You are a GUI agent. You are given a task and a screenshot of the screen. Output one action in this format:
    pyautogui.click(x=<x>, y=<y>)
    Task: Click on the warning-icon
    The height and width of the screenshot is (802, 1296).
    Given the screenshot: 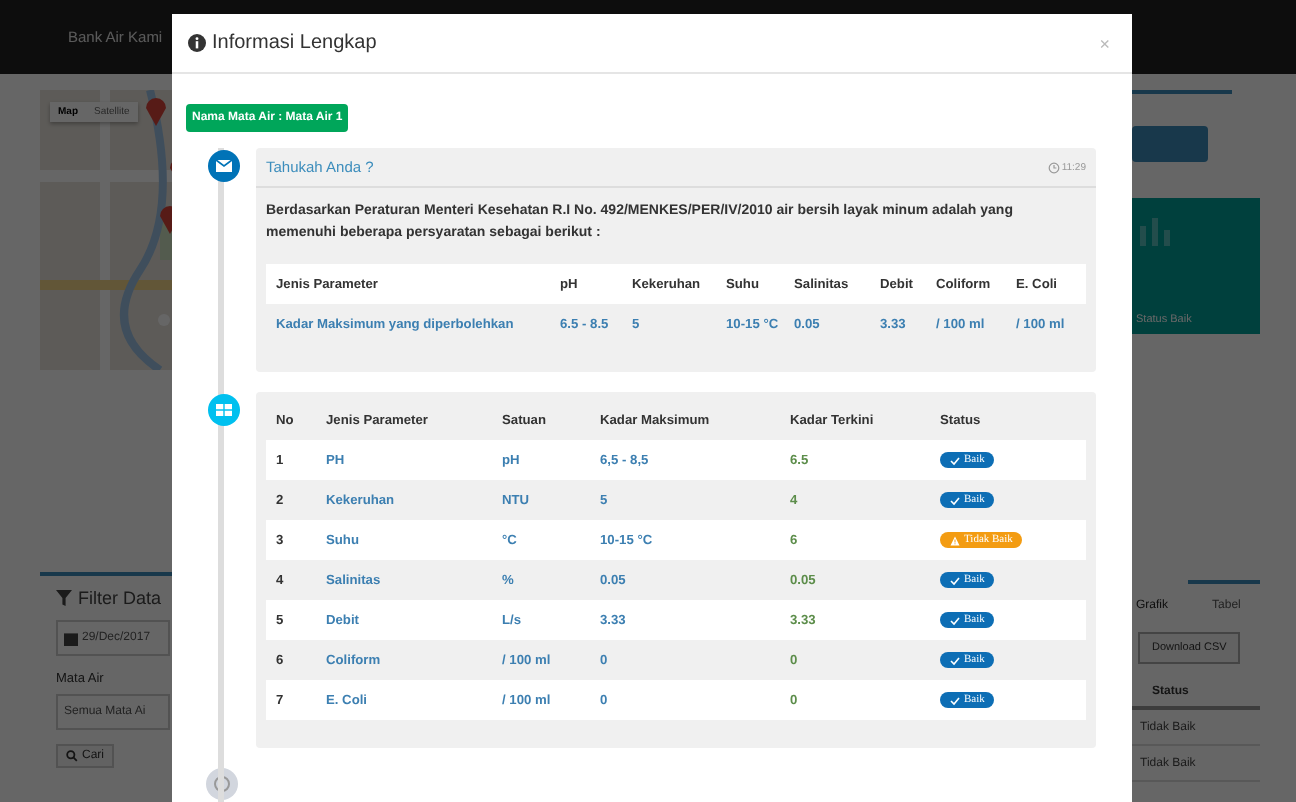 What is the action you would take?
    pyautogui.click(x=955, y=540)
    